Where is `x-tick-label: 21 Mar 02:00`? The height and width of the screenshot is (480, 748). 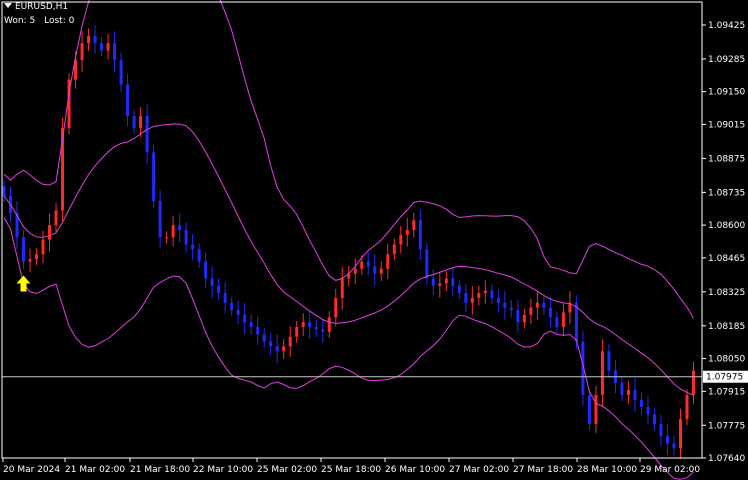 x-tick-label: 21 Mar 02:00 is located at coordinates (95, 470).